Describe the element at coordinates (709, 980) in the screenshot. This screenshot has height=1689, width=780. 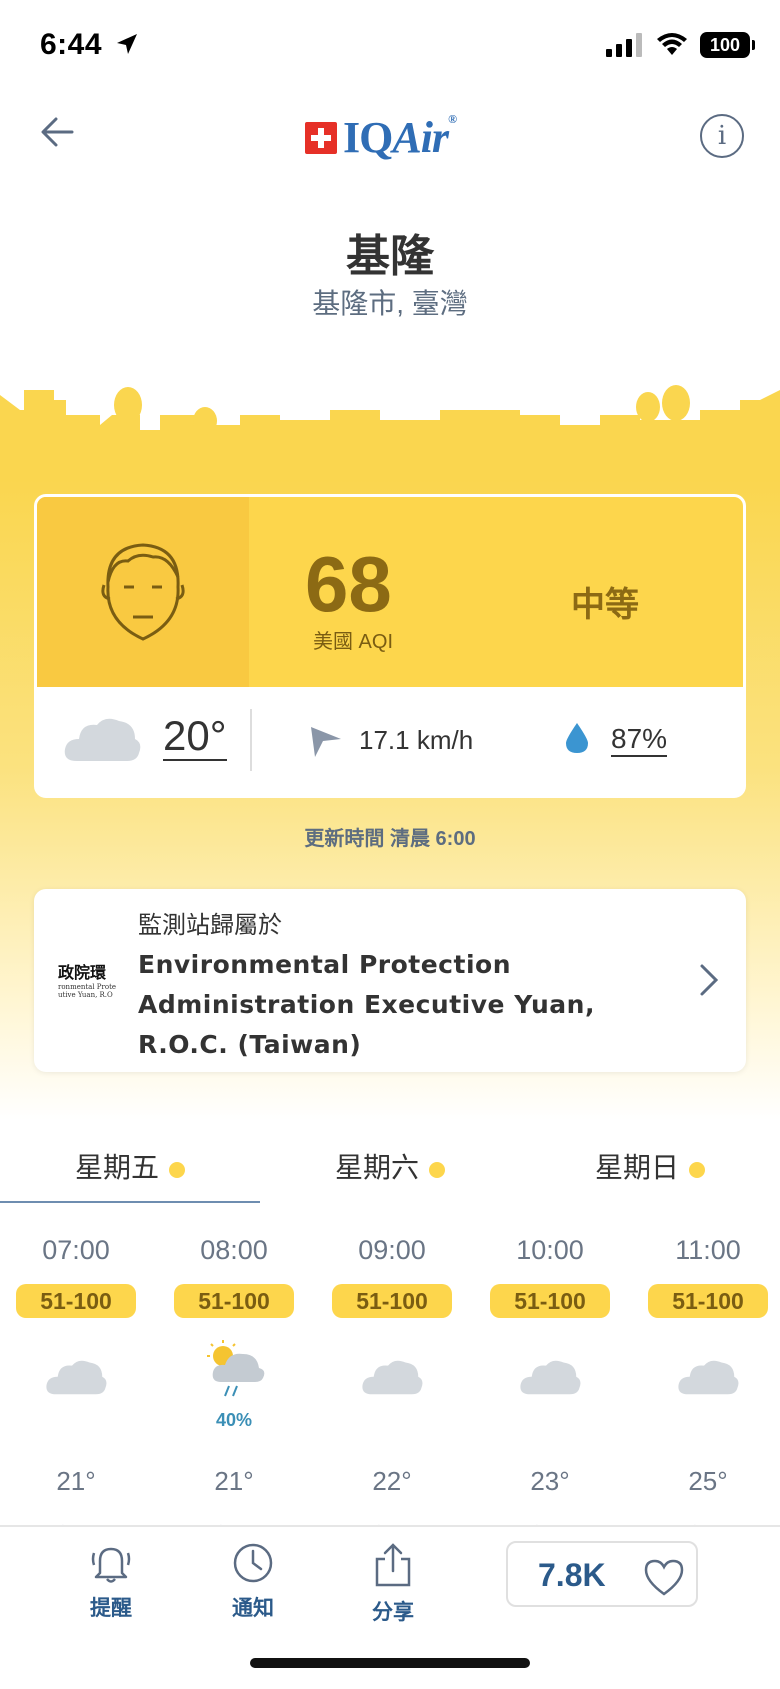
I see `chevron-right-icon` at that location.